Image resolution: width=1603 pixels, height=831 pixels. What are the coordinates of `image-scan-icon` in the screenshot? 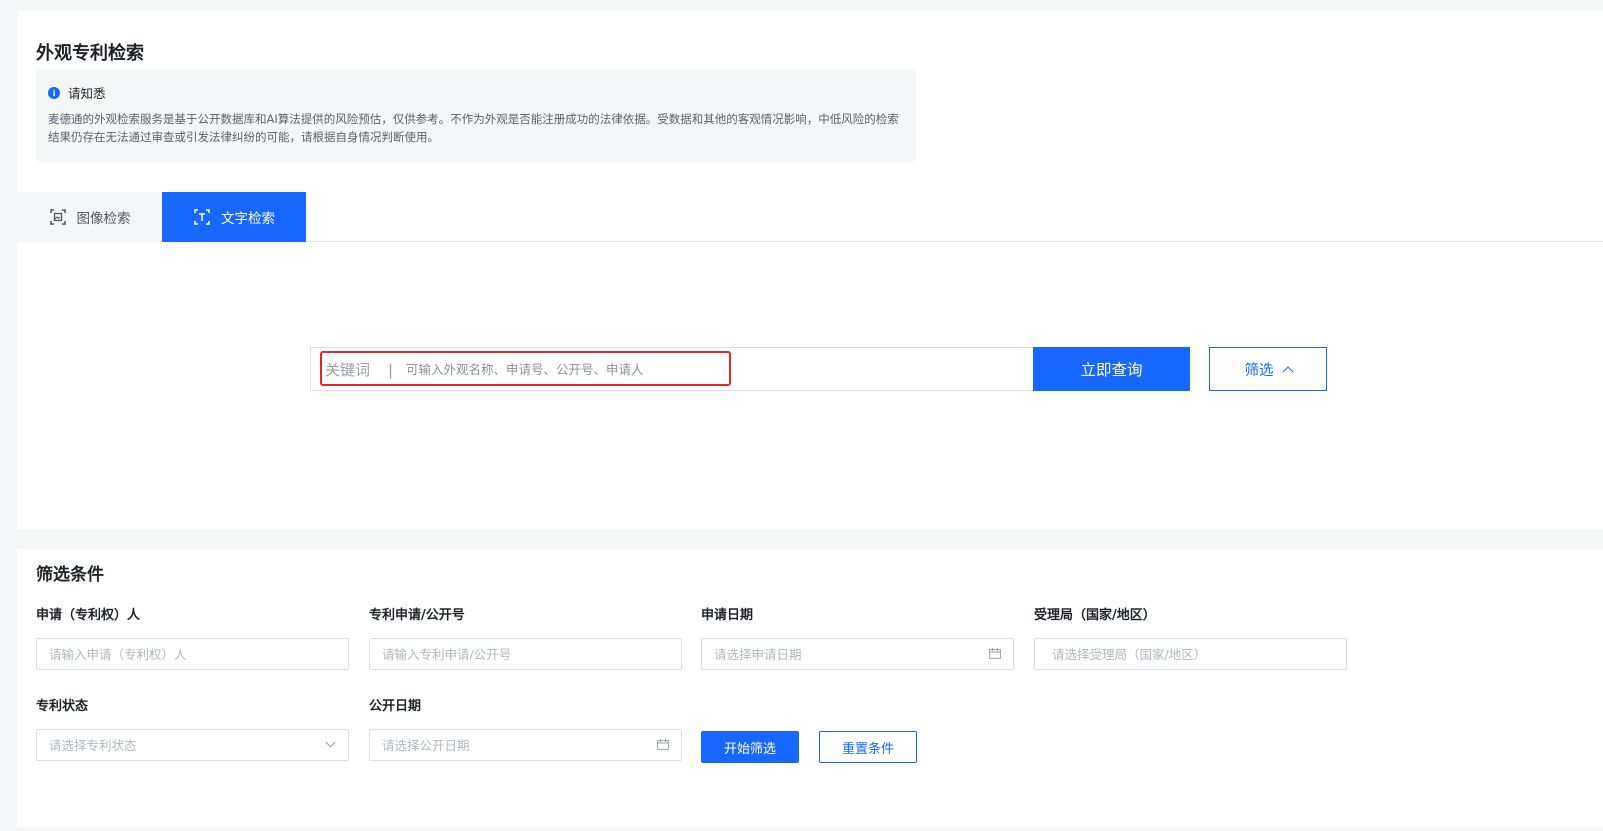 It's located at (57, 217).